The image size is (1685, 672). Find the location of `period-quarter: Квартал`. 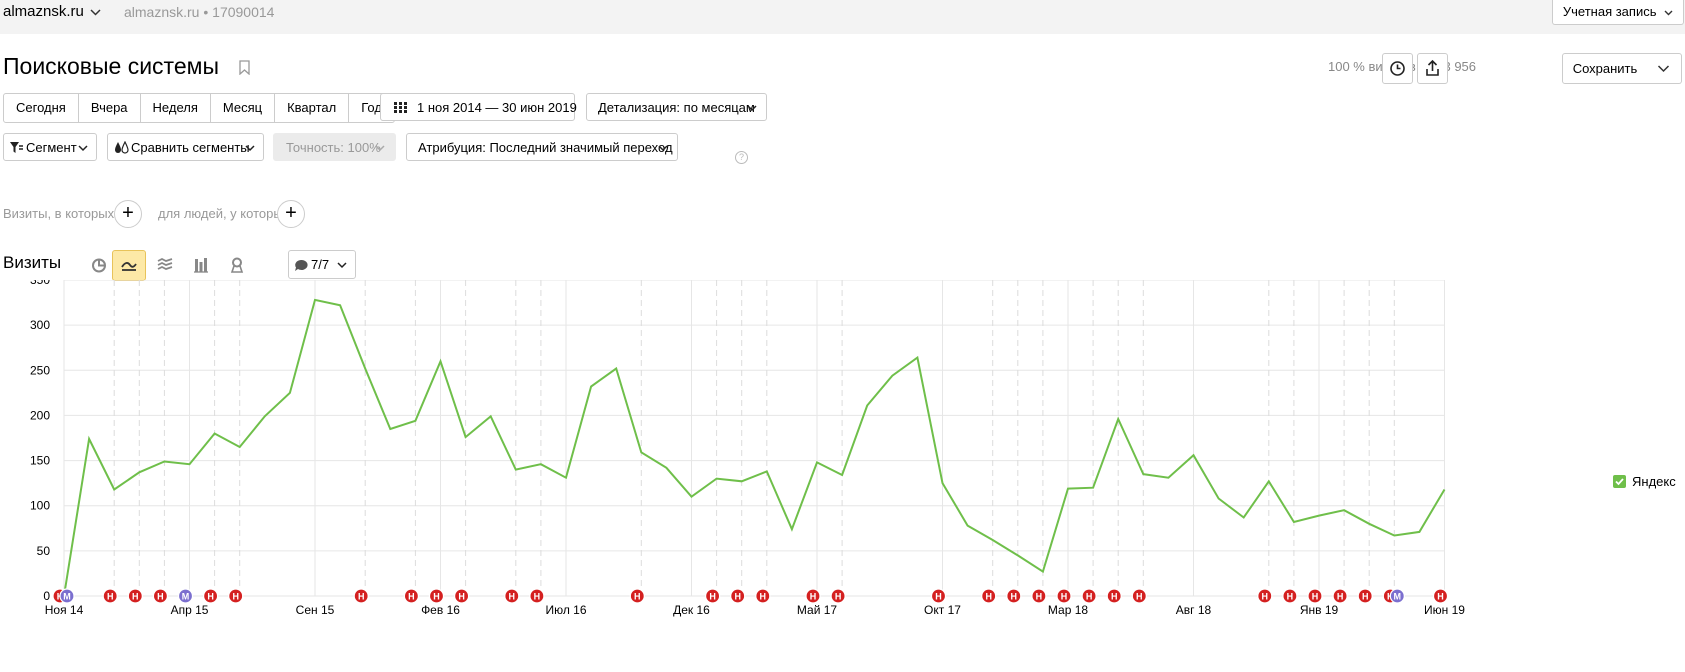

period-quarter: Квартал is located at coordinates (312, 108).